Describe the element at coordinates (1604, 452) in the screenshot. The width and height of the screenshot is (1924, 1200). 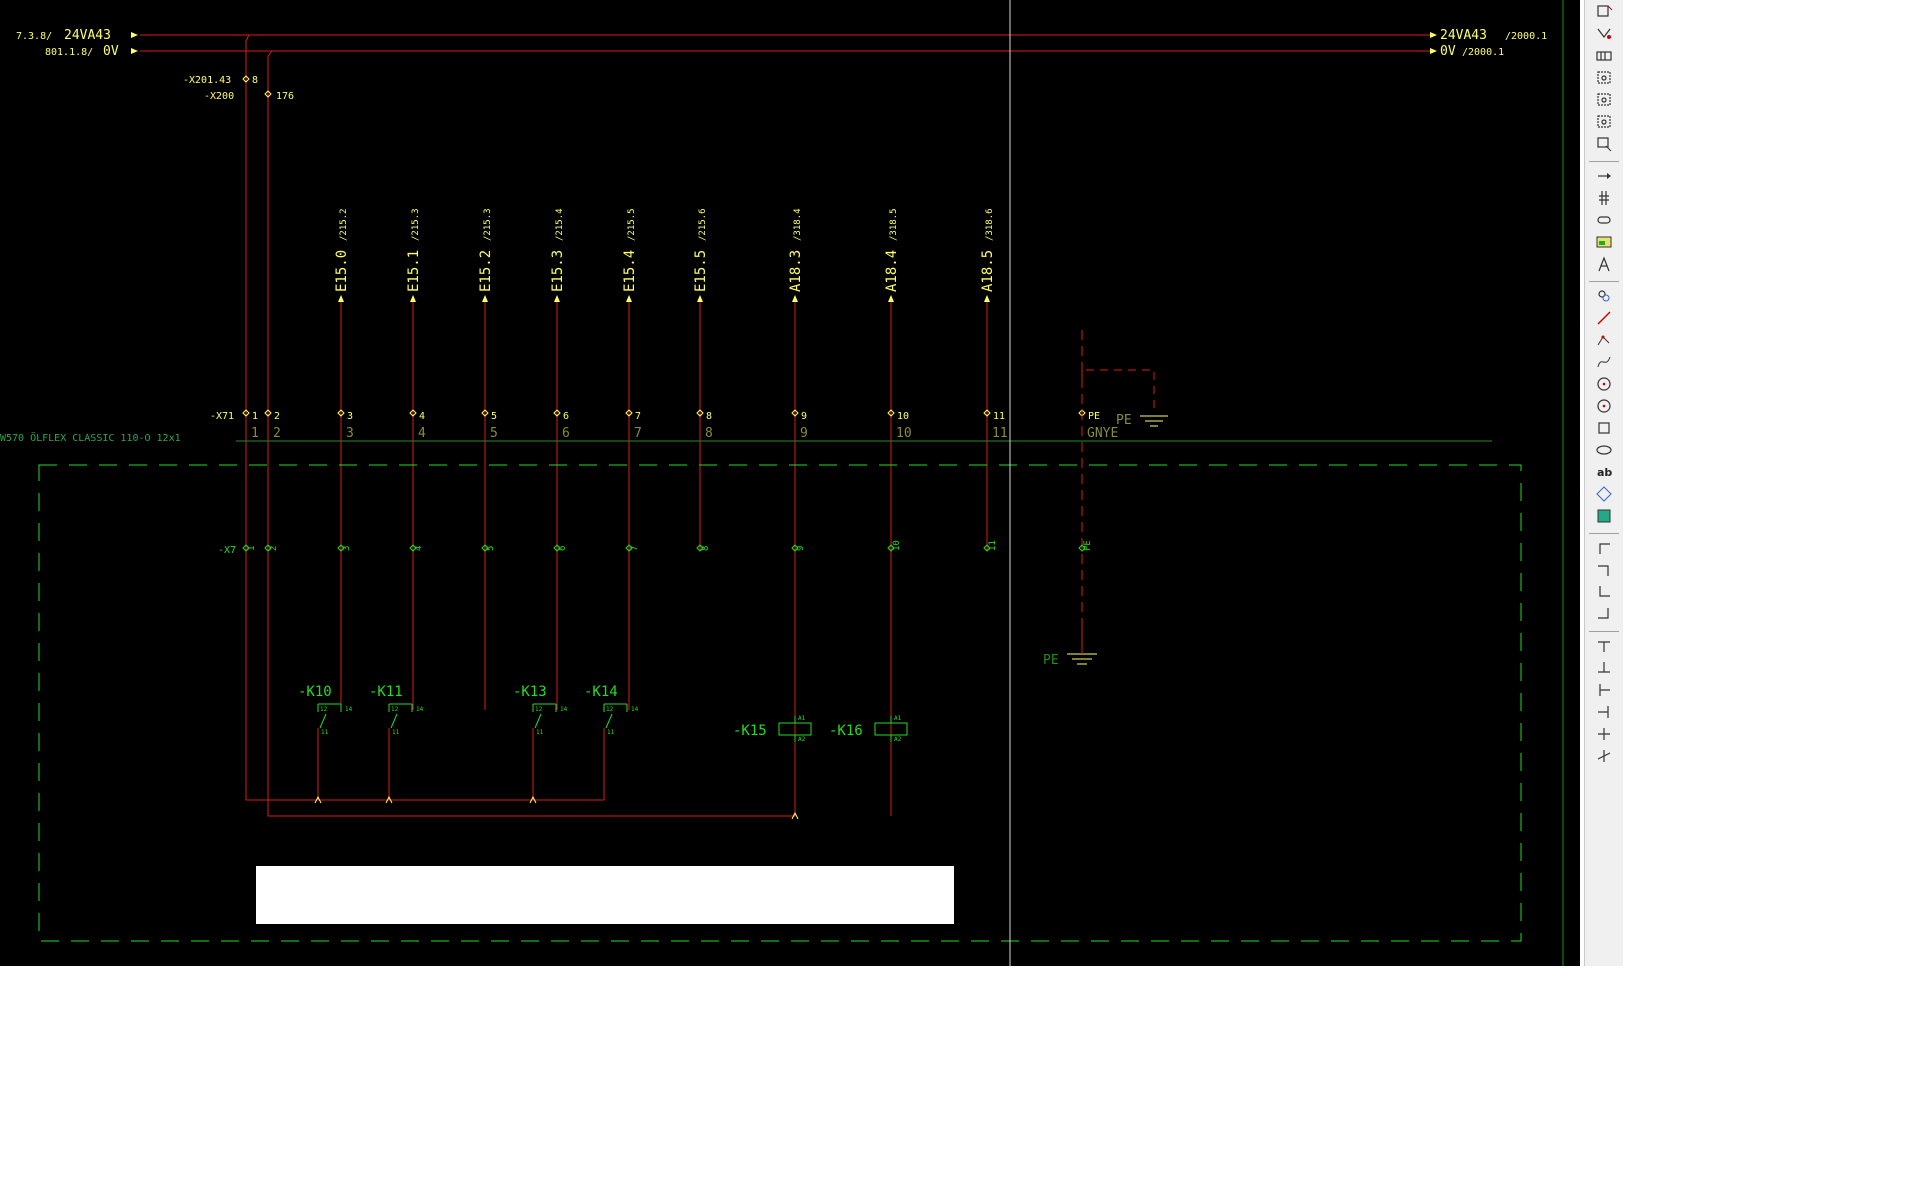
I see `draw-ellipse-button` at that location.